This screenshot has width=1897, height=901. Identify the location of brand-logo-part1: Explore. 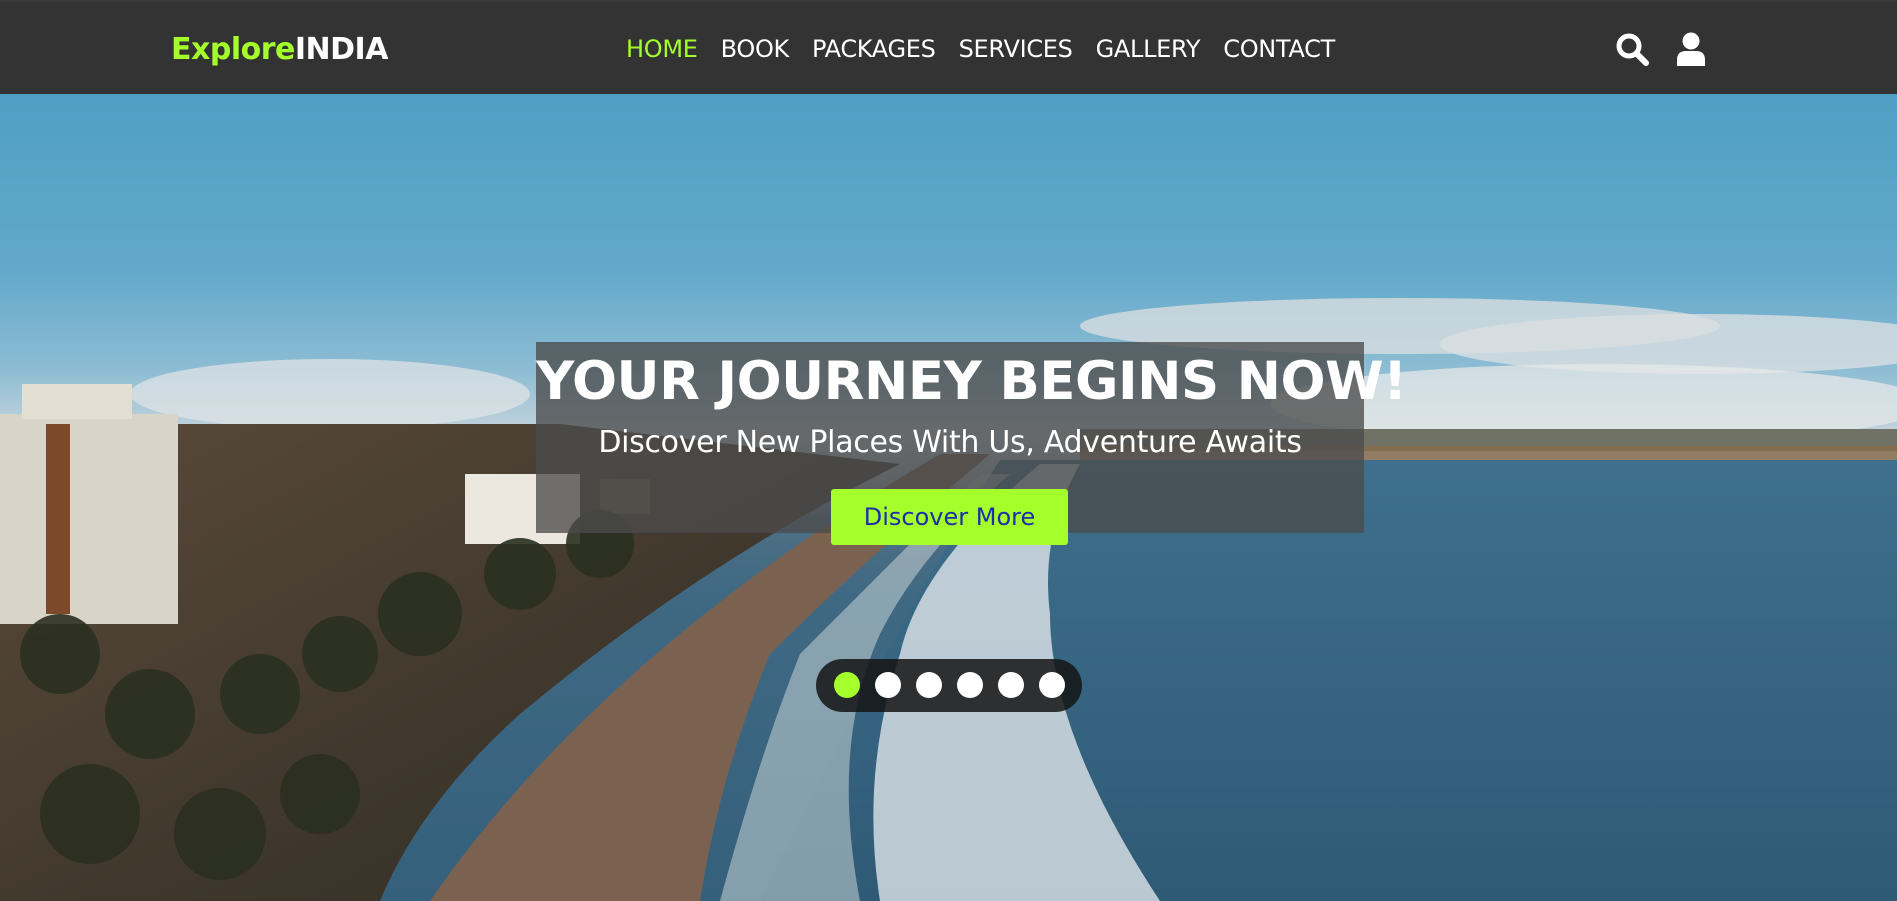
(233, 49).